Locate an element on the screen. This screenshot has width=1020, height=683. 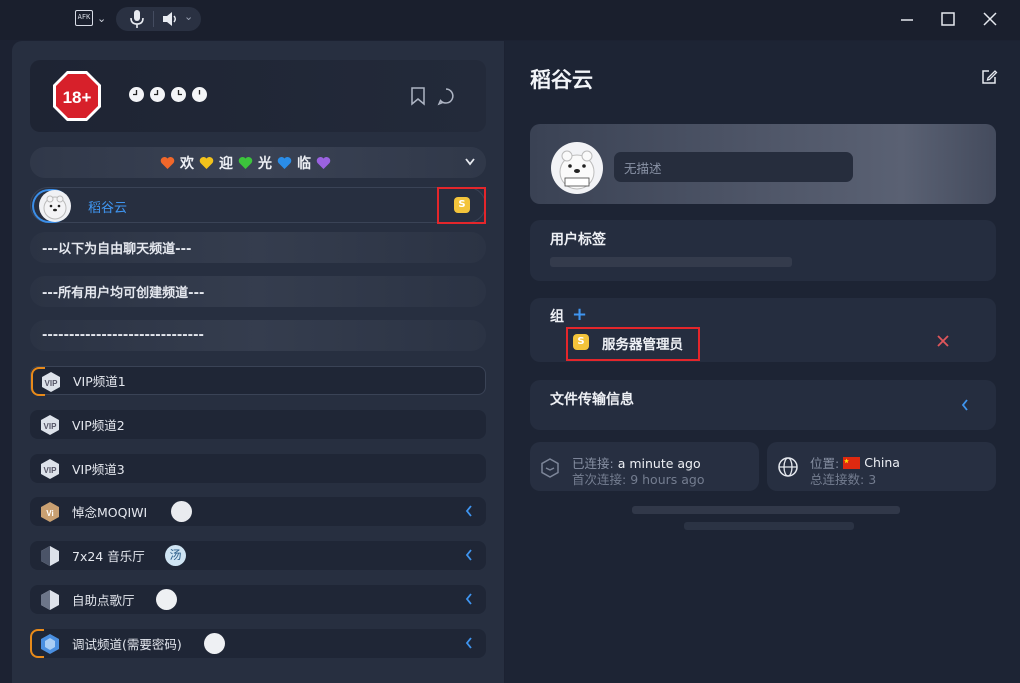
svg-text: 18+ is located at coordinates (77, 97).